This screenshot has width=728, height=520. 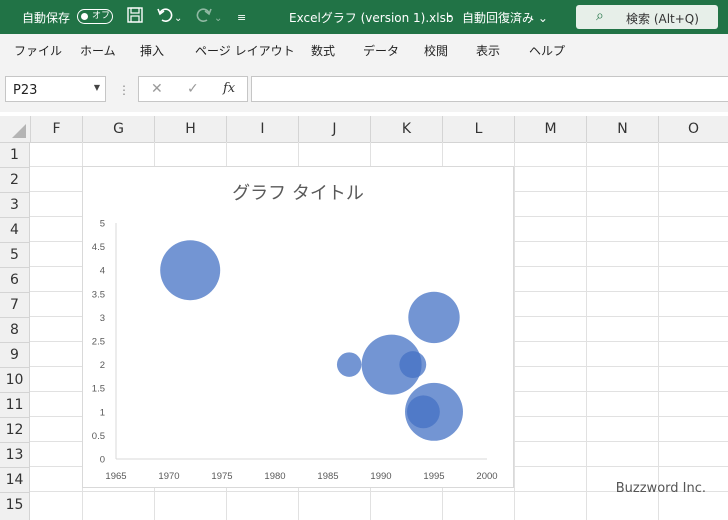 I want to click on tab-view: 表示, so click(x=488, y=50).